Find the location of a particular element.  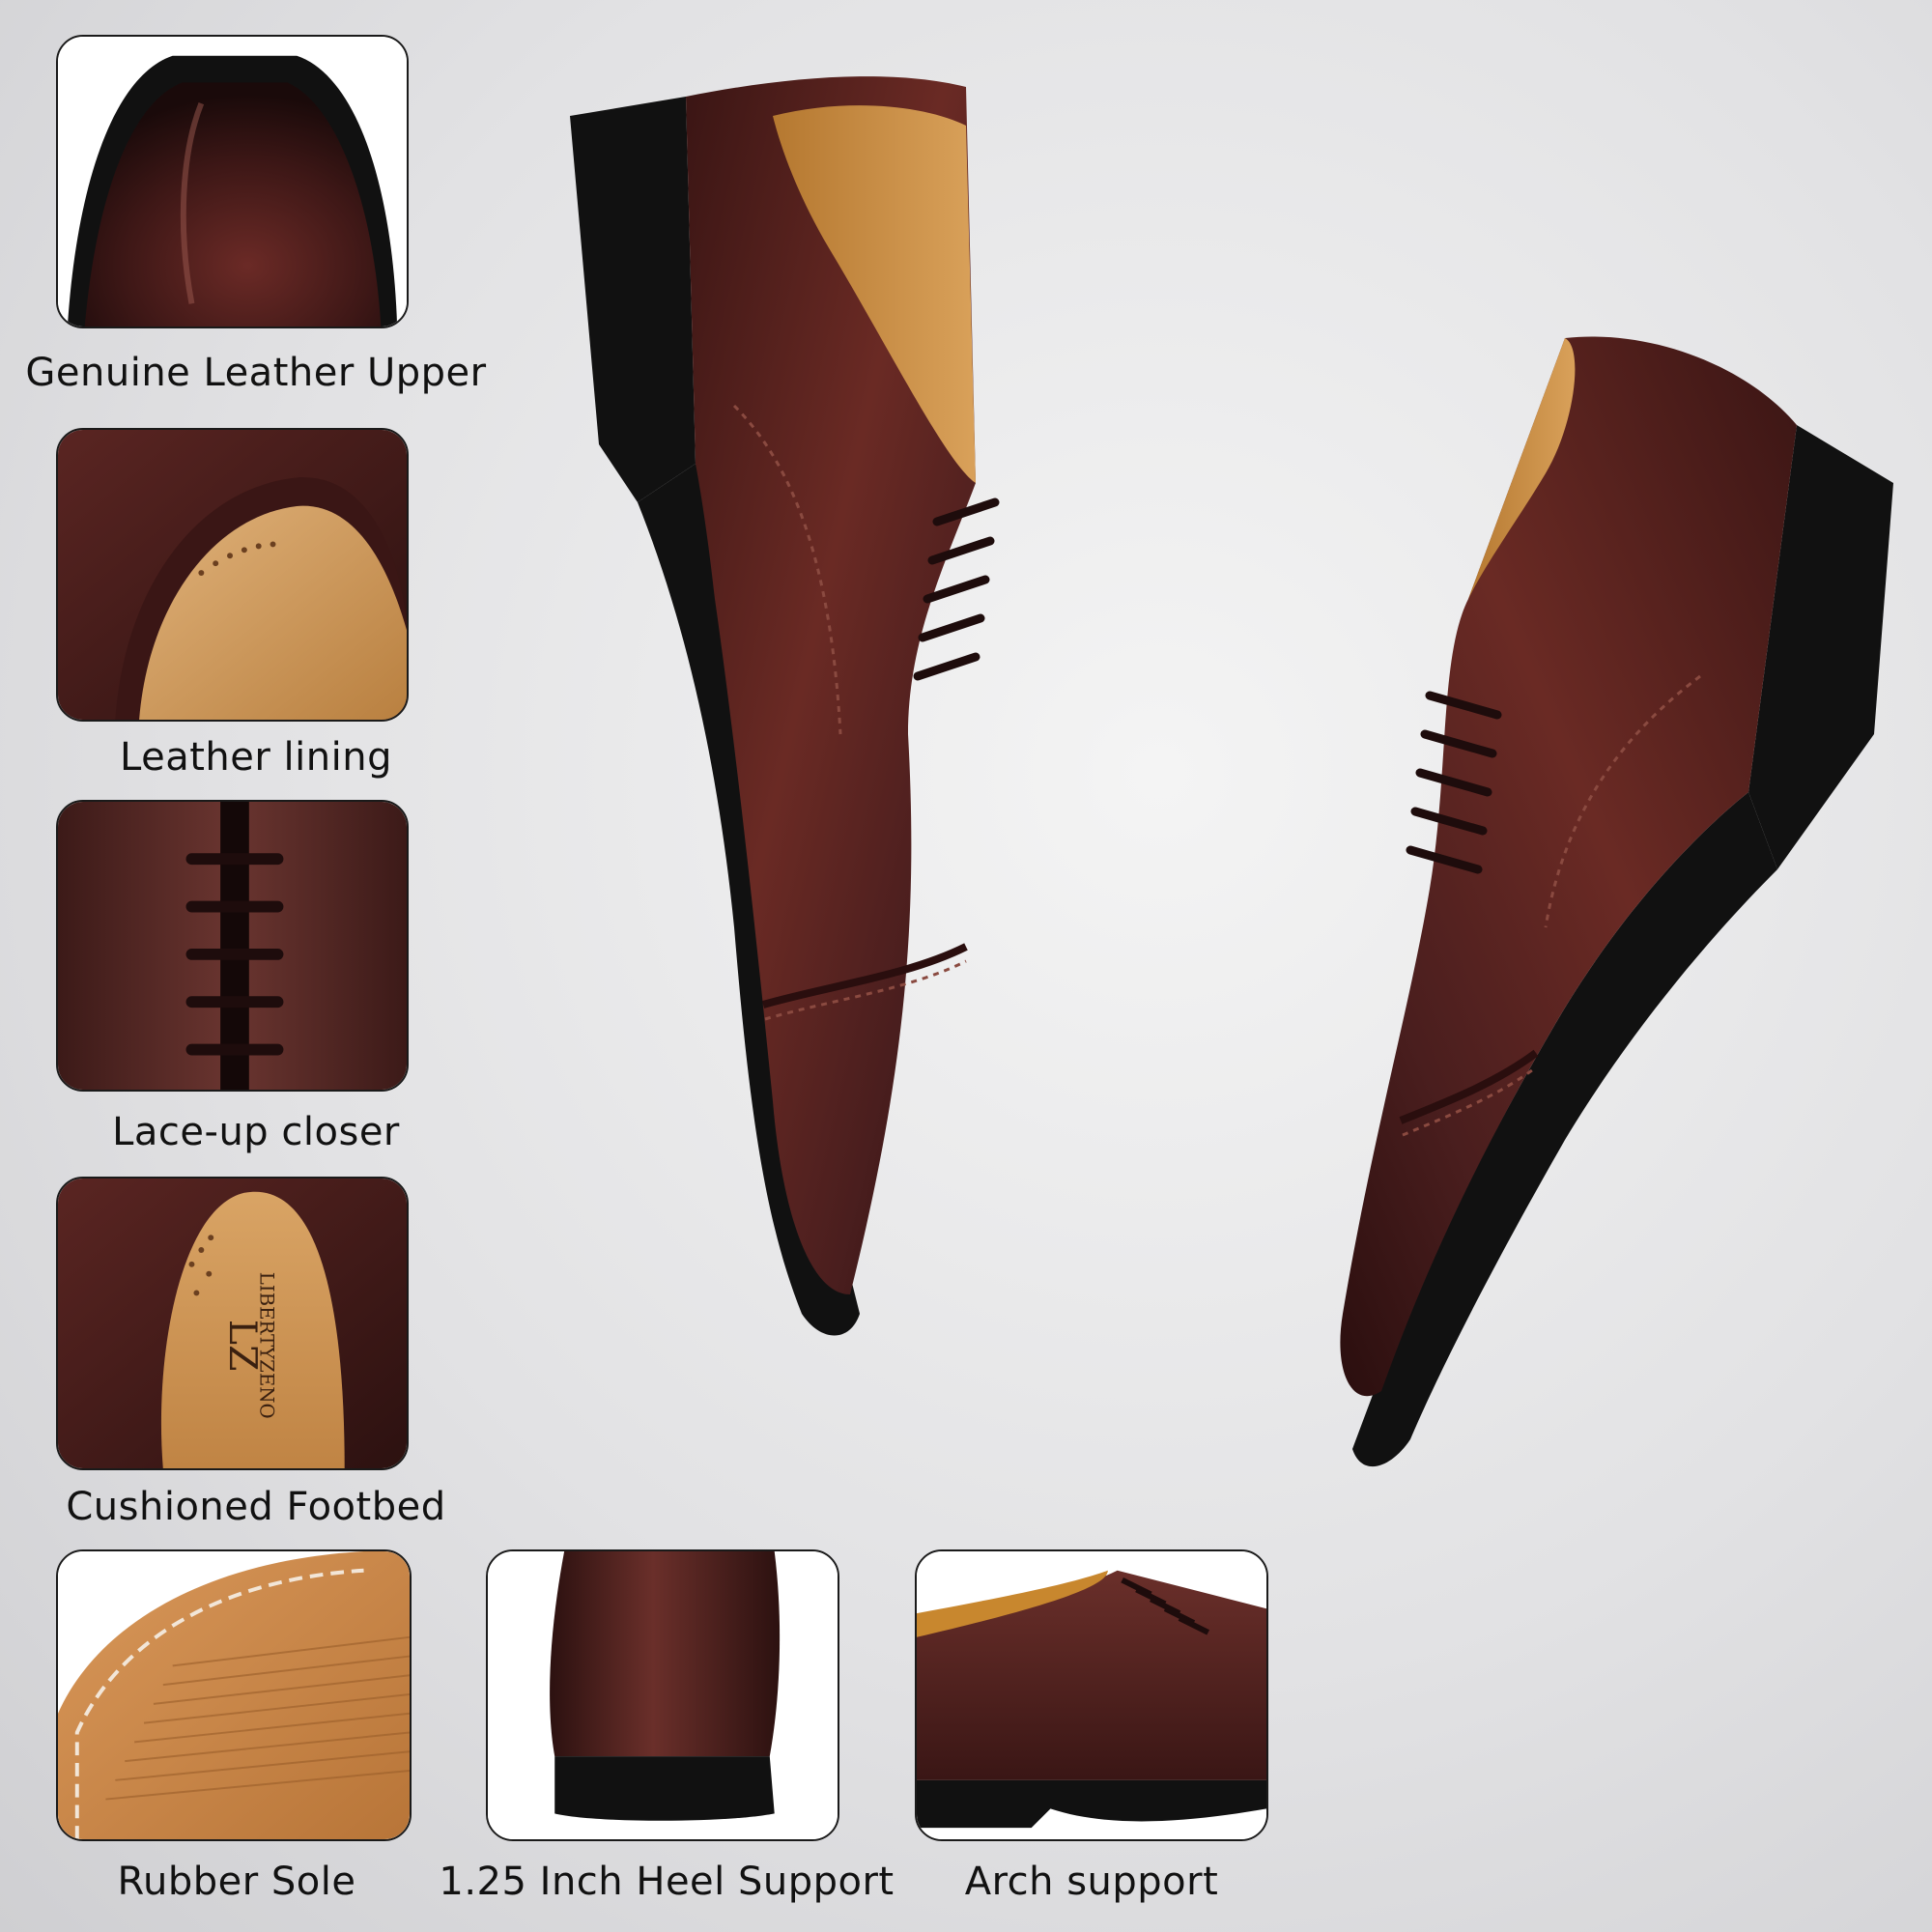

caption-genuine-leather-upper: Genuine Leather Upper is located at coordinates (256, 373).